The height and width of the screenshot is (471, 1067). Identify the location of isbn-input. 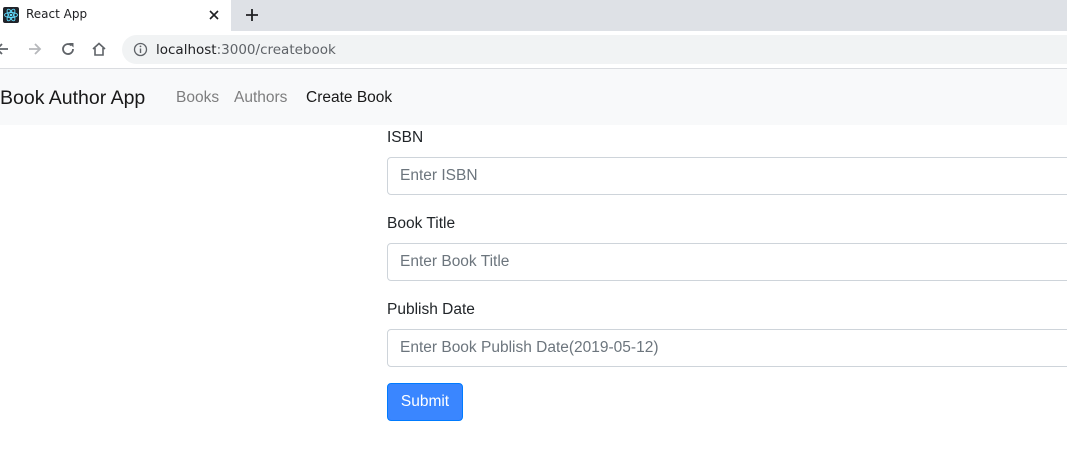
(727, 176).